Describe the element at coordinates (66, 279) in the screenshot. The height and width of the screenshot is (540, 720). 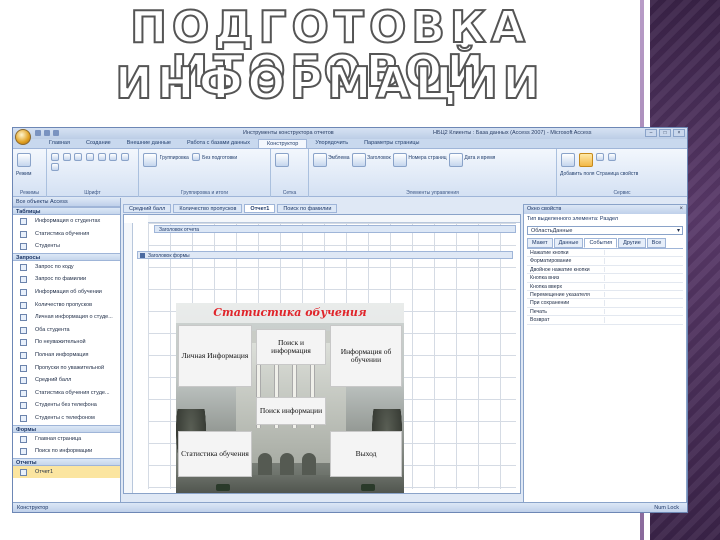
I see `nav-item-query: Запрос по фамилии` at that location.